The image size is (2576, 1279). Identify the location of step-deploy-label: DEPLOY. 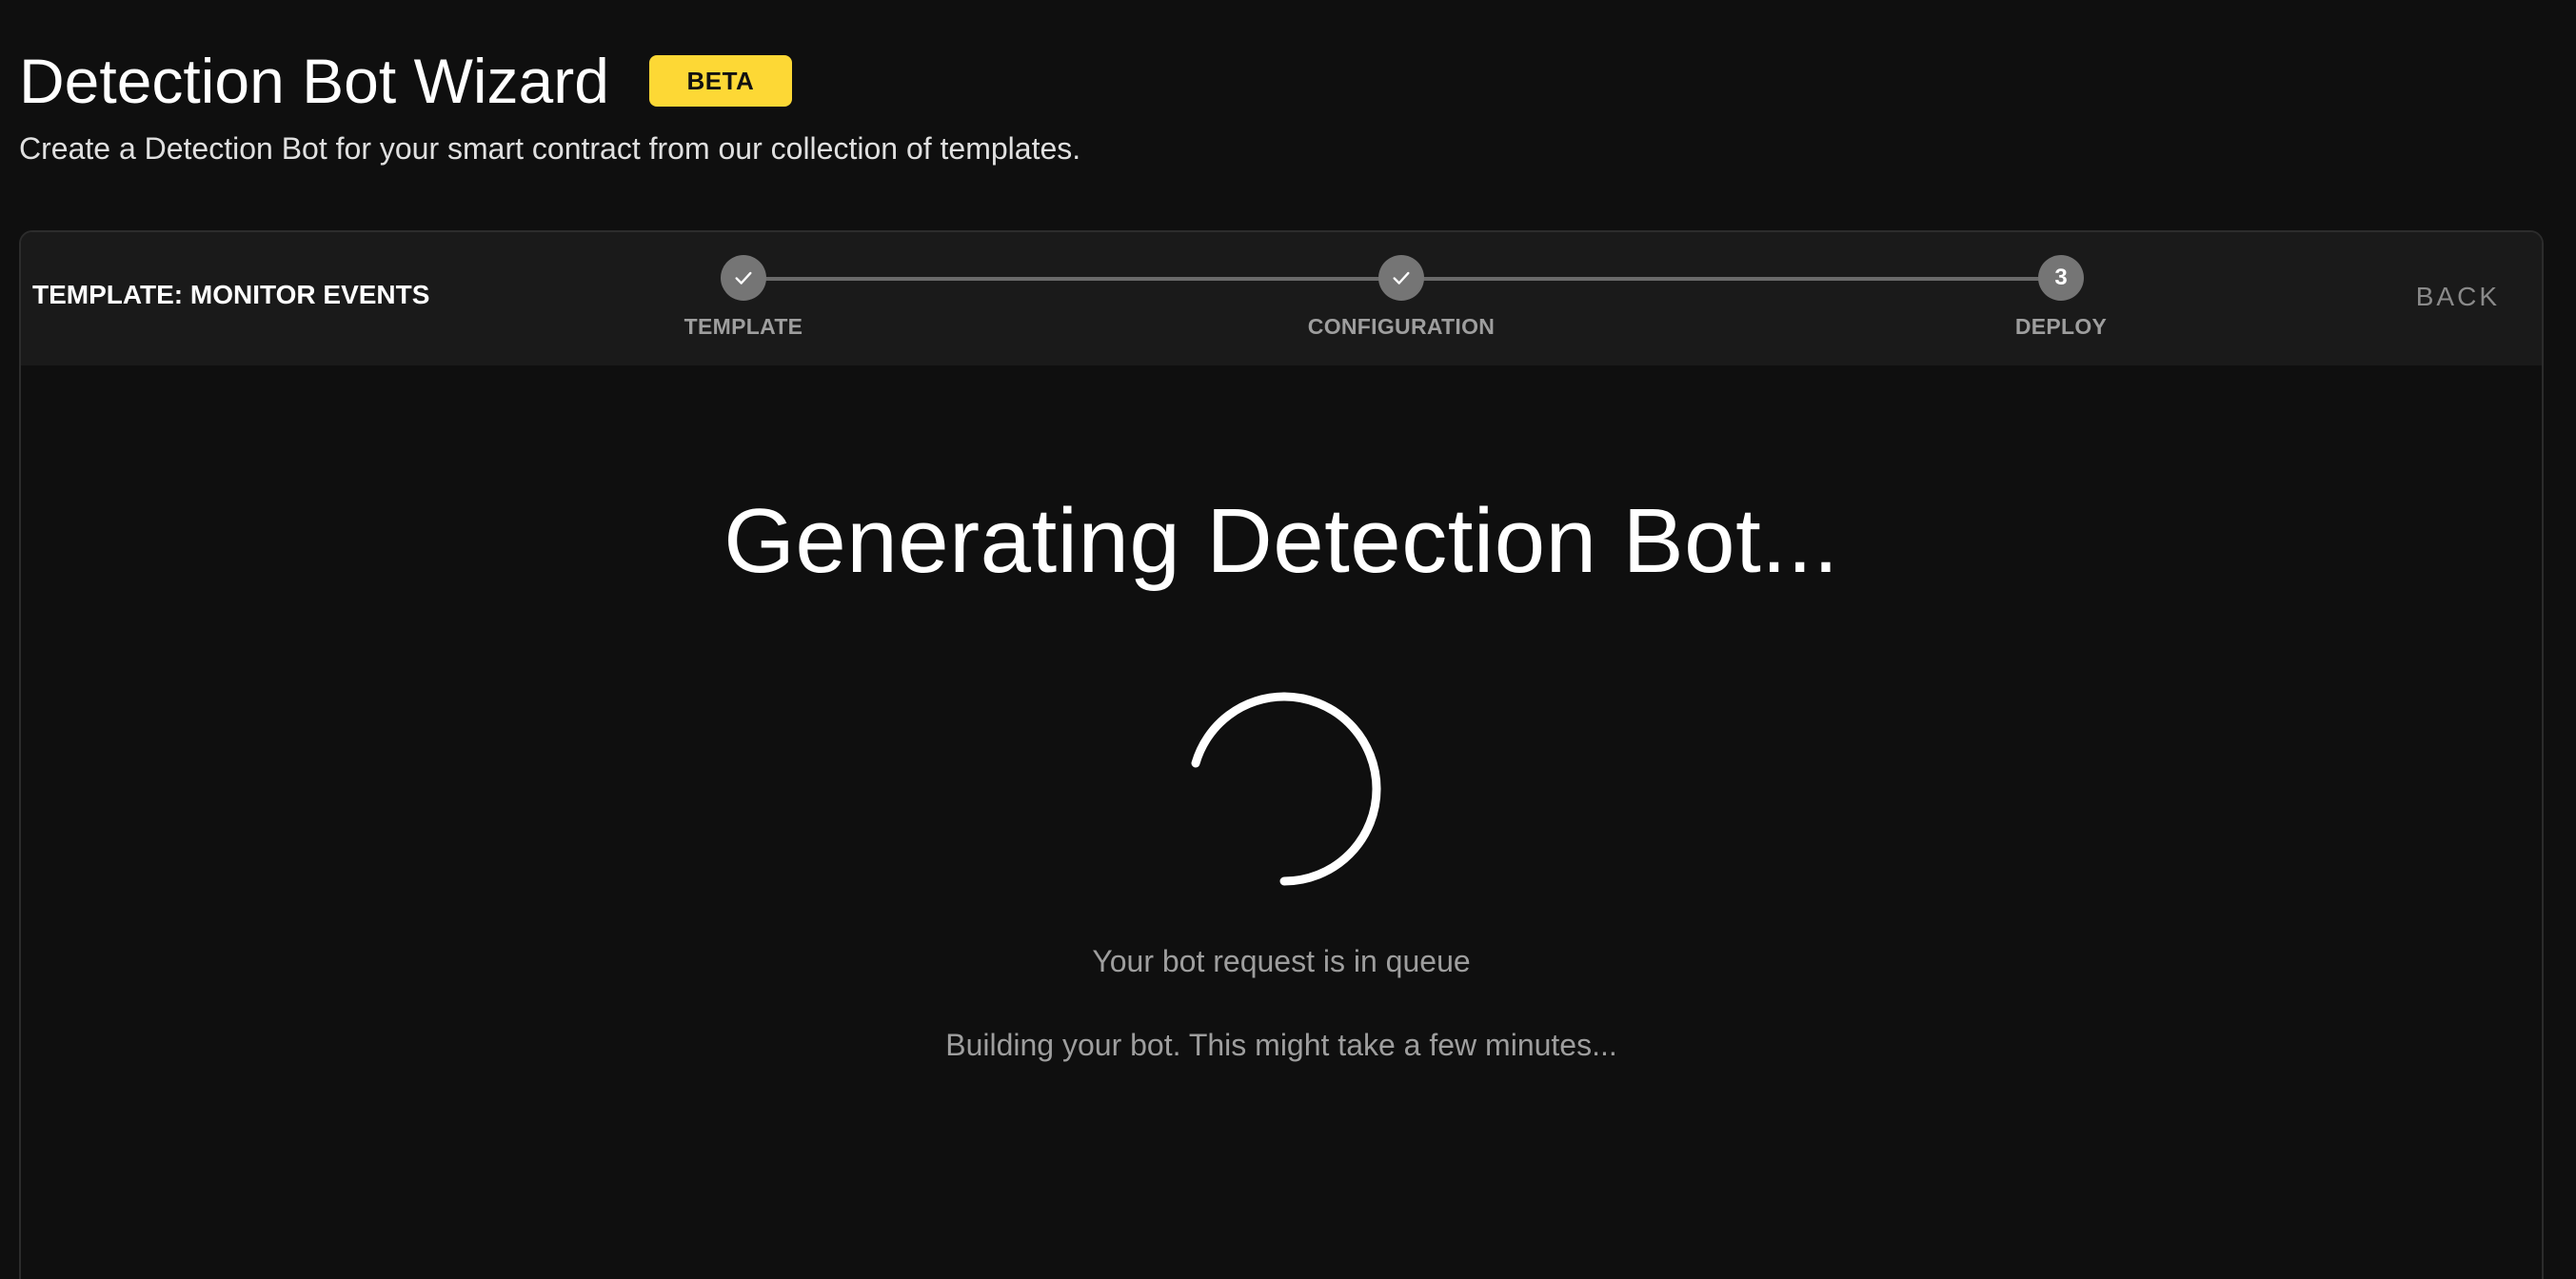
(2061, 326).